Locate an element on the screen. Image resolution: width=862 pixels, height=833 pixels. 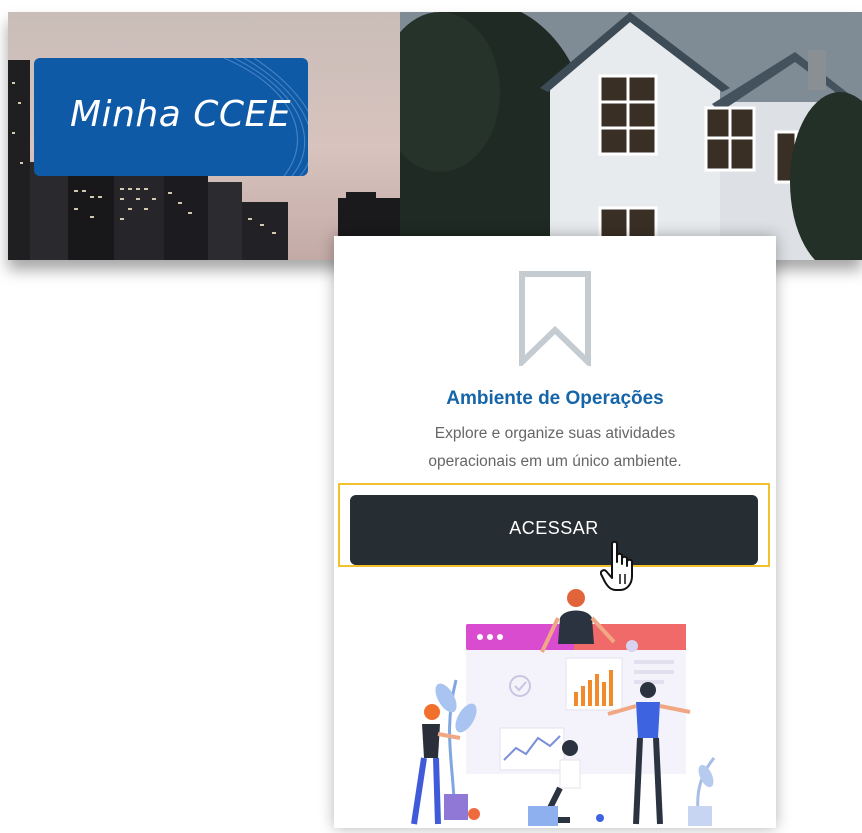
brand-logo-box: Minha CCEE is located at coordinates (171, 117).